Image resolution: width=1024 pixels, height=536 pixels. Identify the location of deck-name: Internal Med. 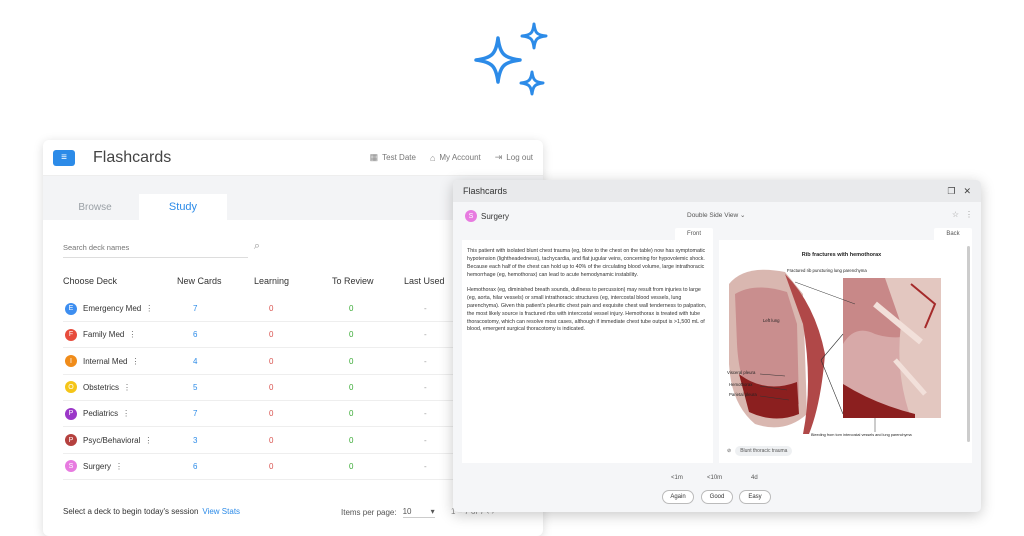
(105, 361).